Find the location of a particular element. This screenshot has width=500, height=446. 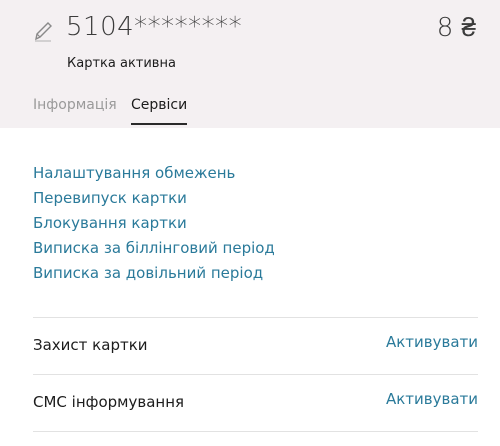

card-number: 5104******** is located at coordinates (154, 27).